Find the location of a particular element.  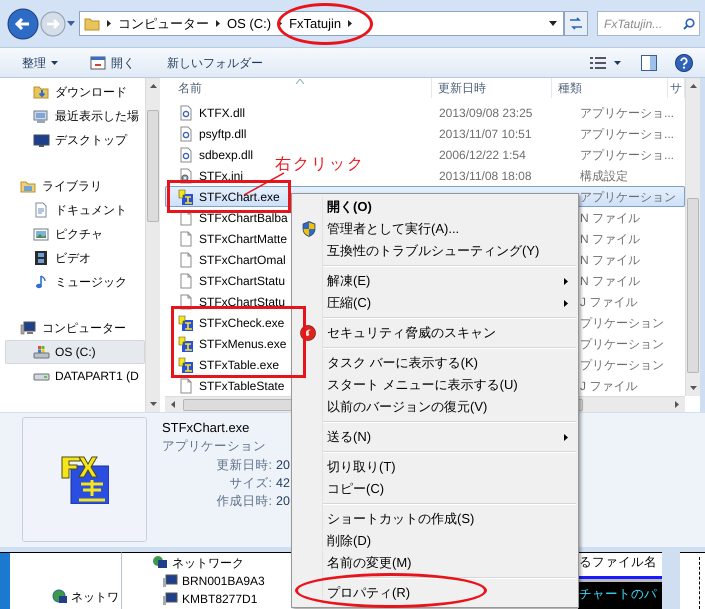

date-modified: 2013/11/07 10:51 is located at coordinates (485, 133).